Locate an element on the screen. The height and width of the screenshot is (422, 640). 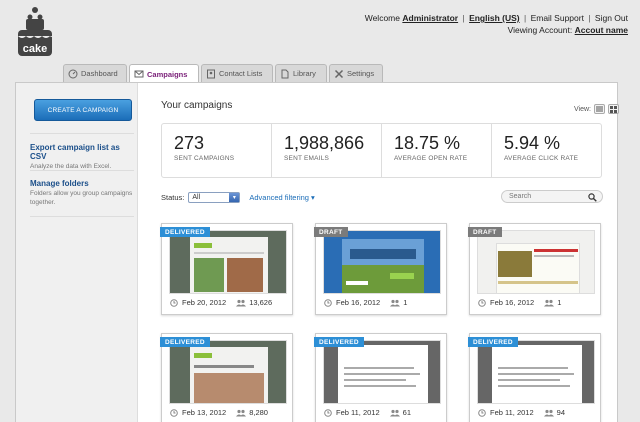
tab-library: Library is located at coordinates (301, 73).